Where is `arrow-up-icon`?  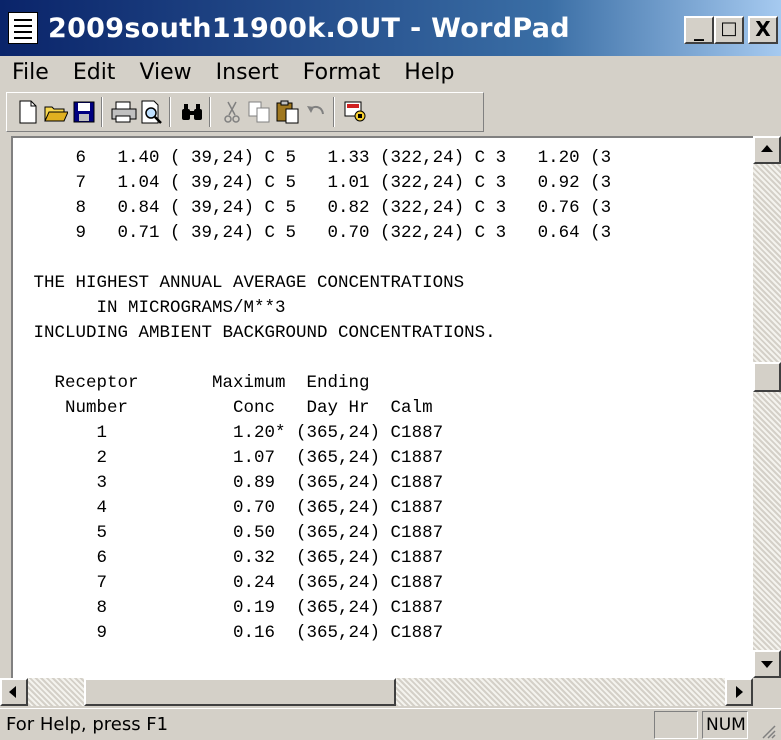
arrow-up-icon is located at coordinates (767, 148).